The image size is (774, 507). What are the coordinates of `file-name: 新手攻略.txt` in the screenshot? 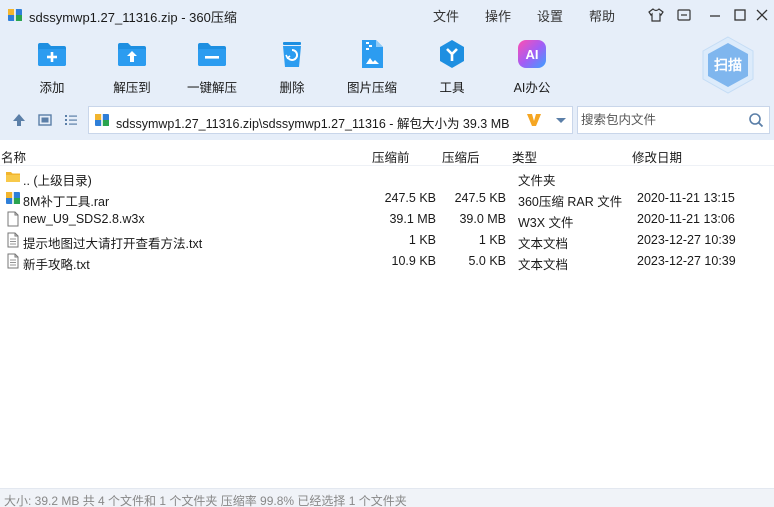 It's located at (56, 265).